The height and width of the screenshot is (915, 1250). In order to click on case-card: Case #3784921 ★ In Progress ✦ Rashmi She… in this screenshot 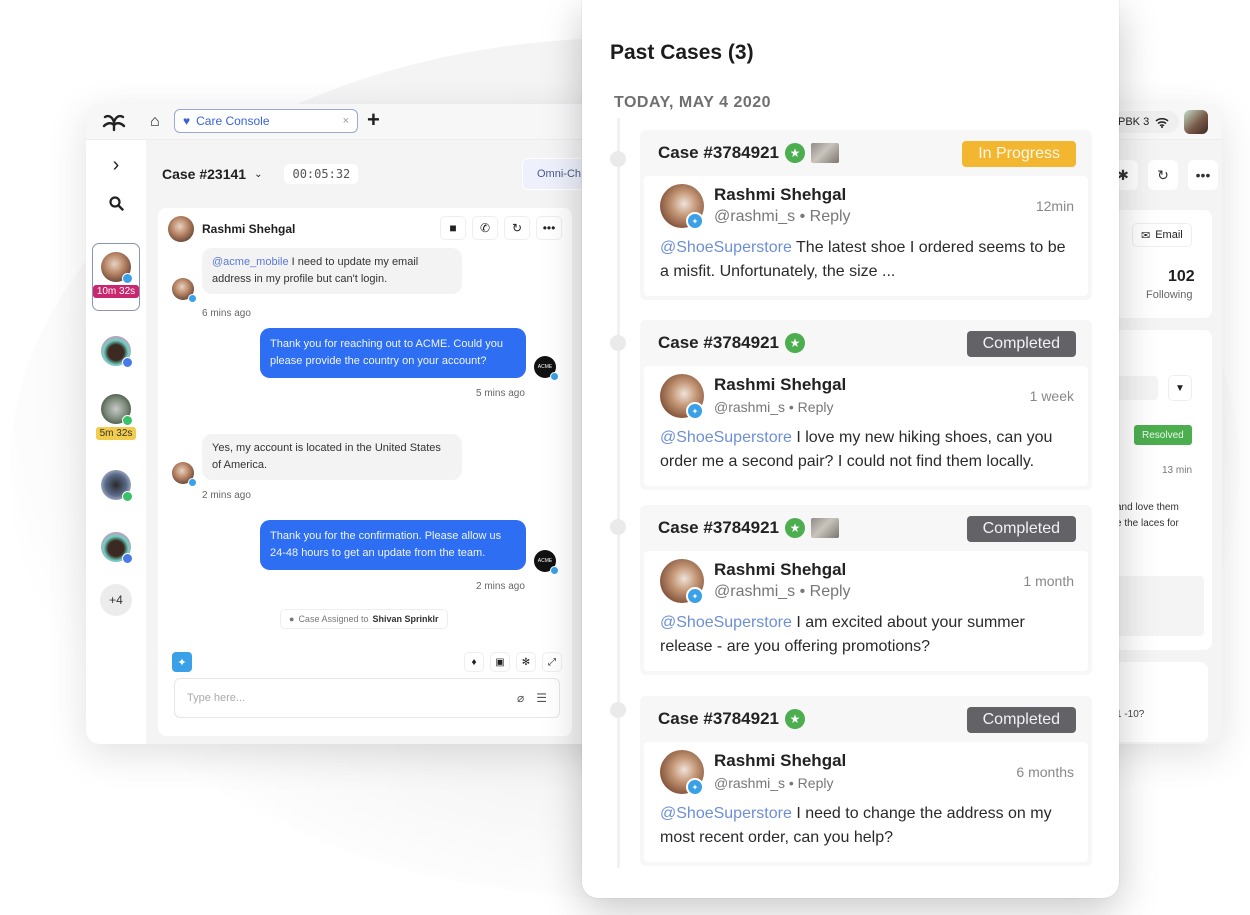, I will do `click(866, 215)`.